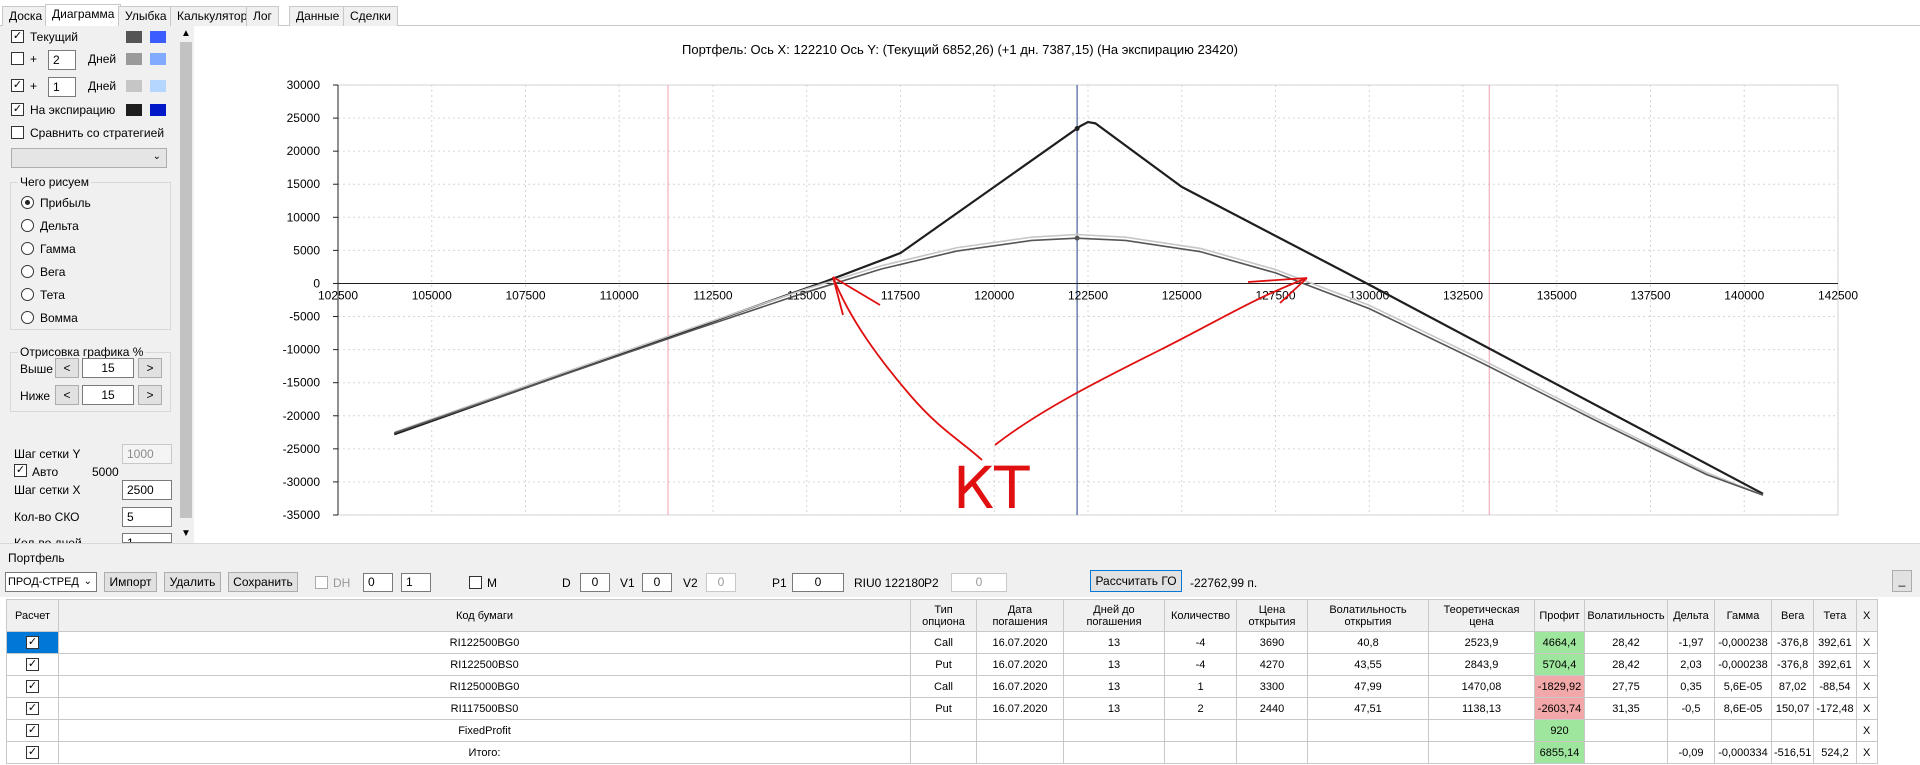  I want to click on x-tick-label: 107500, so click(525, 295).